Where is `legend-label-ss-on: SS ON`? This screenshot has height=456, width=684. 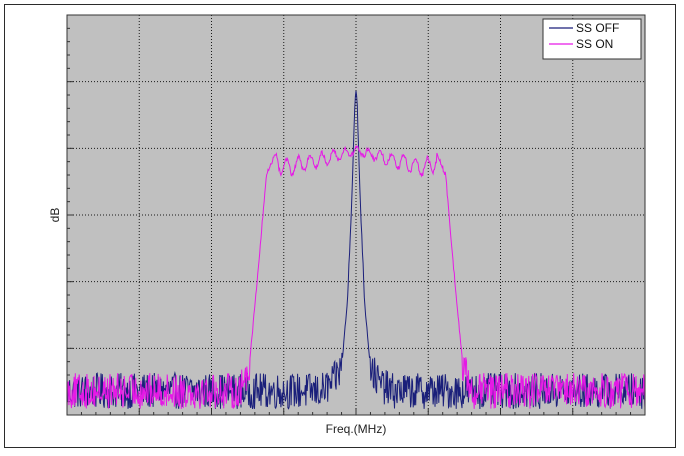 legend-label-ss-on: SS ON is located at coordinates (594, 44).